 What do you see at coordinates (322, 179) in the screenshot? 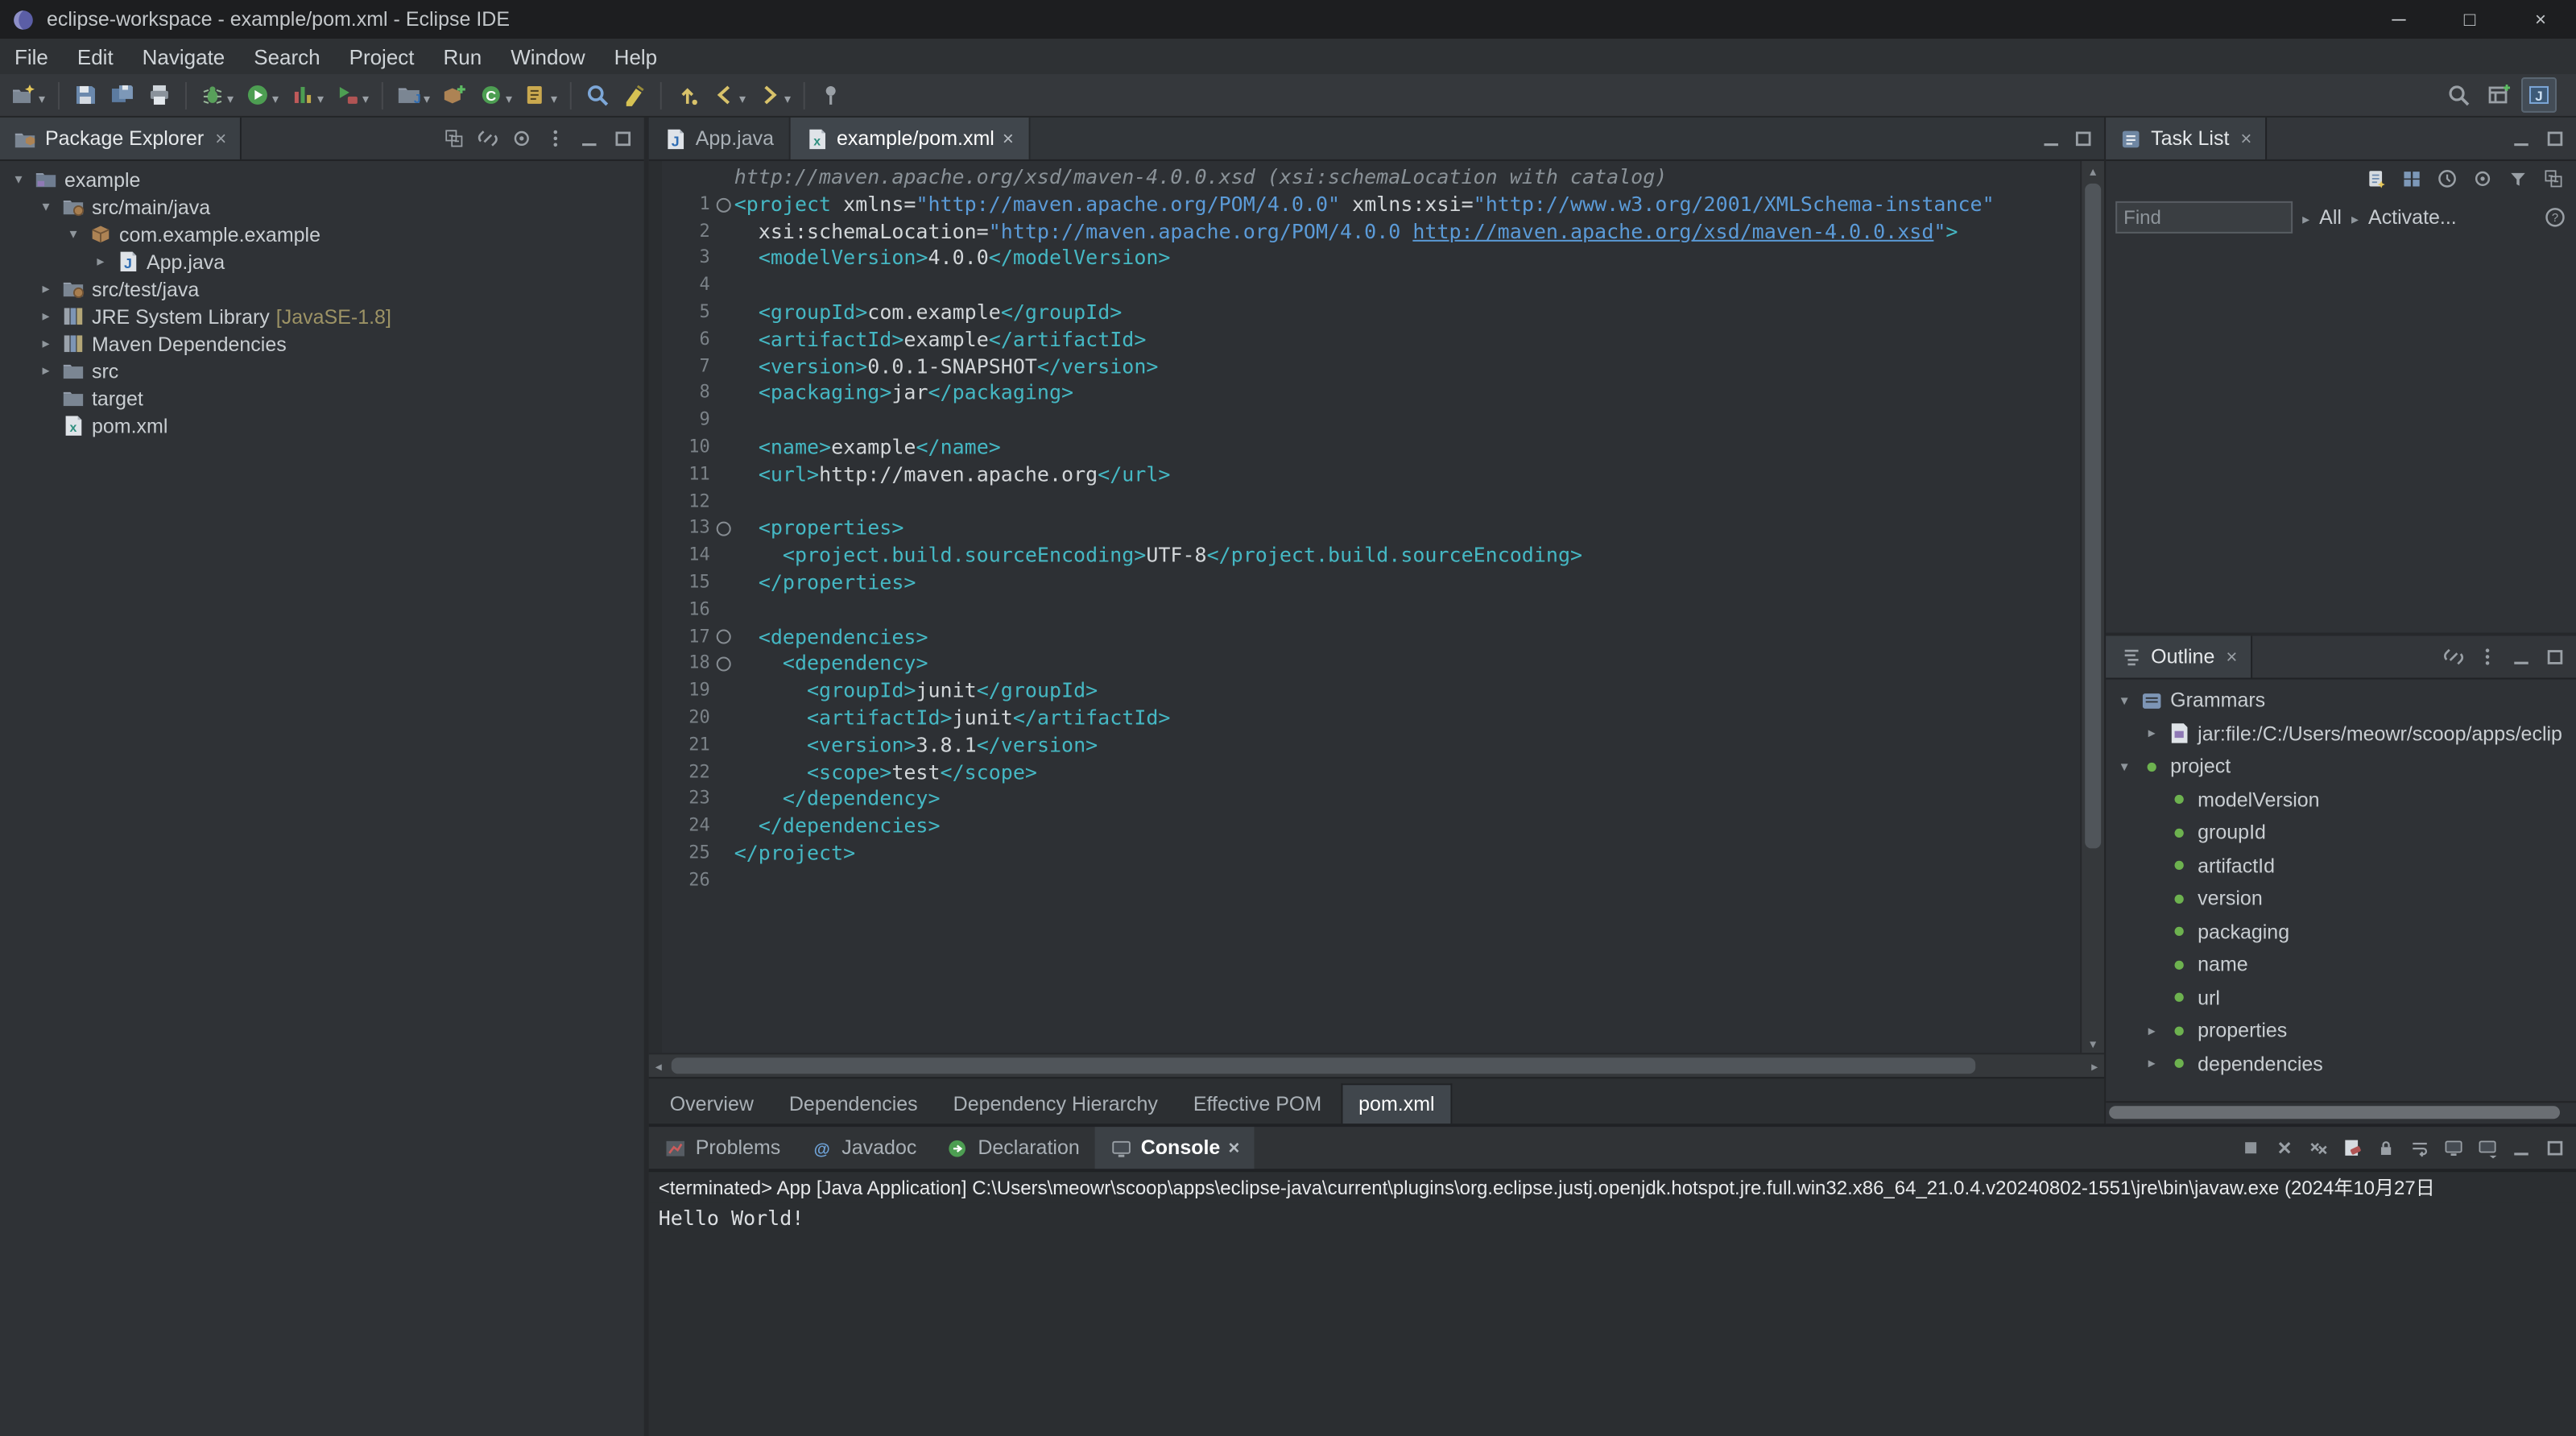
I see `tree-item: example` at bounding box center [322, 179].